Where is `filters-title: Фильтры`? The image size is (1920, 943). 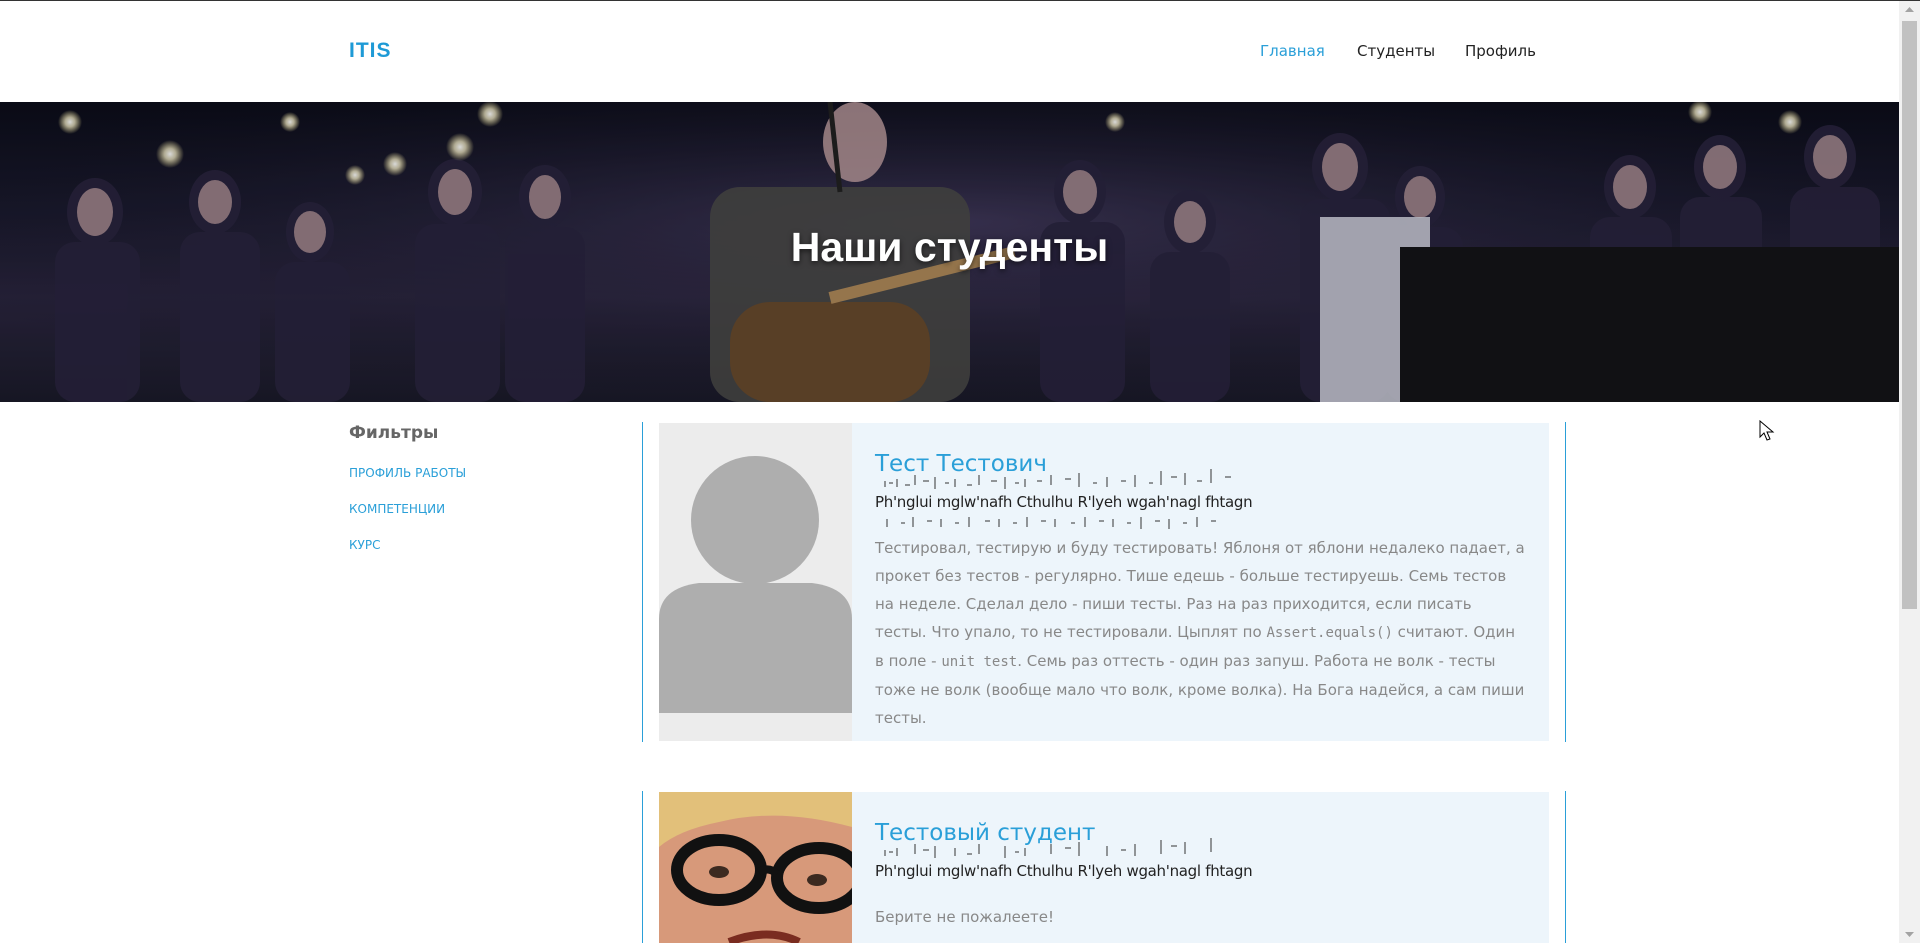
filters-title: Фильтры is located at coordinates (394, 433).